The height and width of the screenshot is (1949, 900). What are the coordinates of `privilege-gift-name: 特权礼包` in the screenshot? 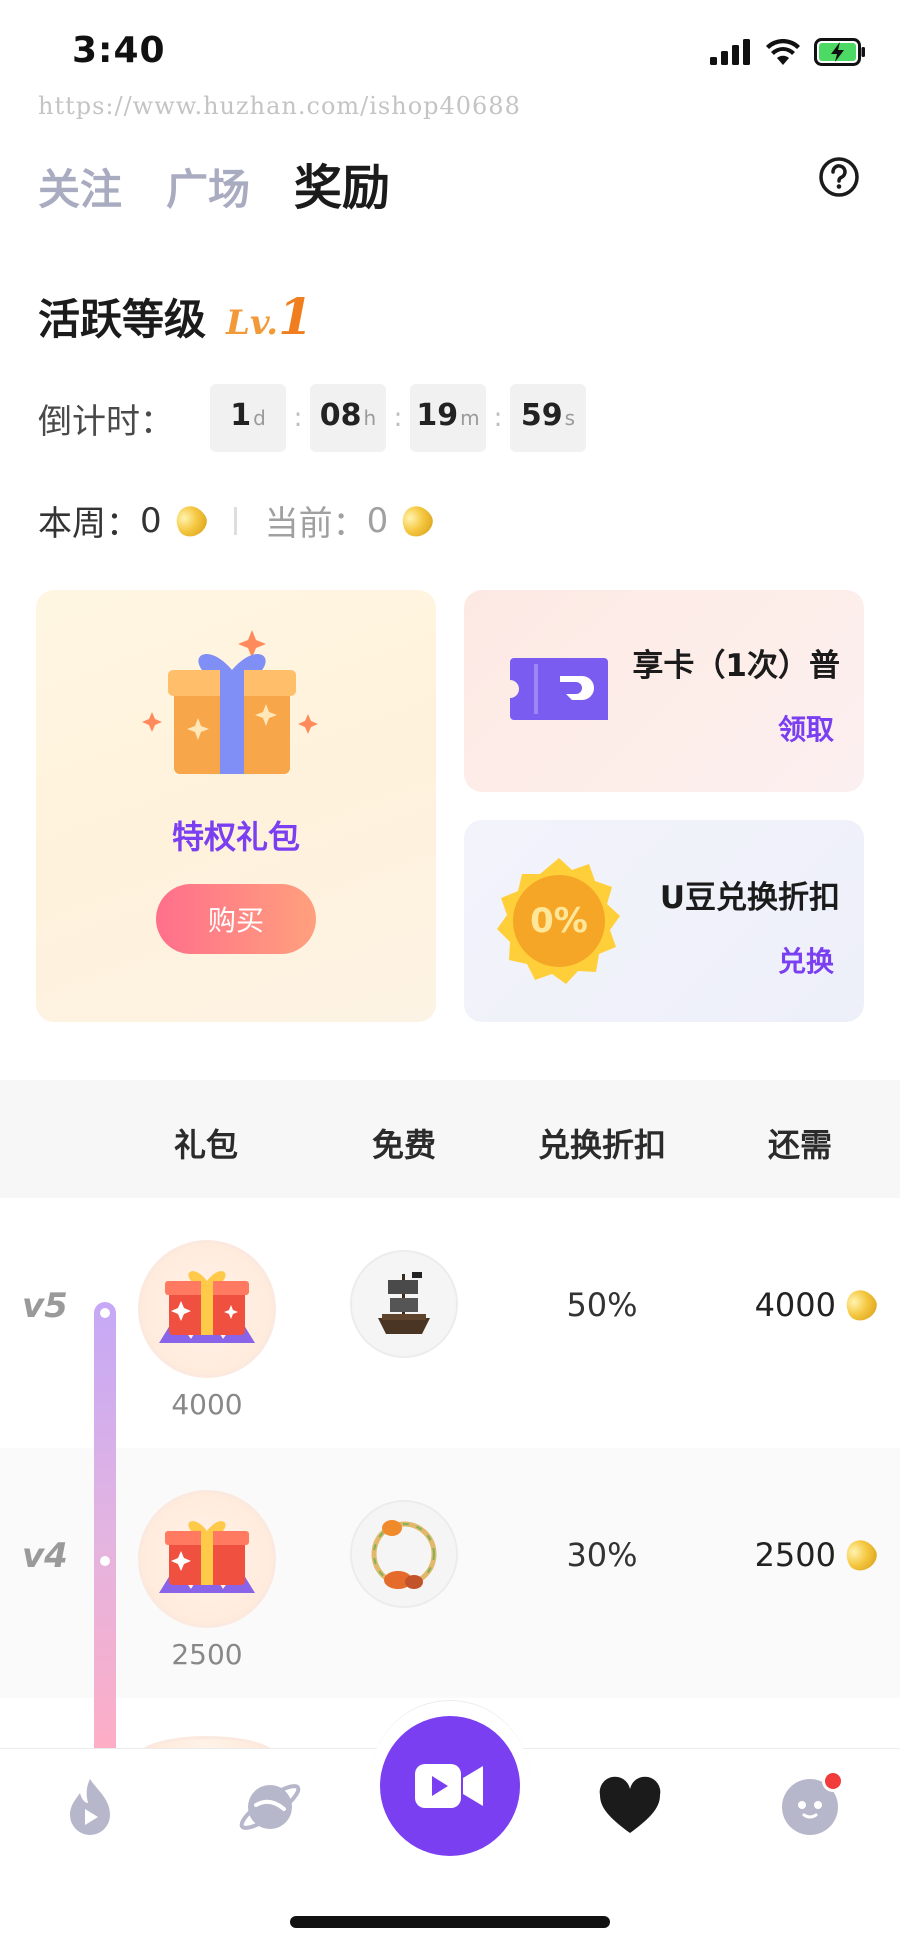 It's located at (235, 837).